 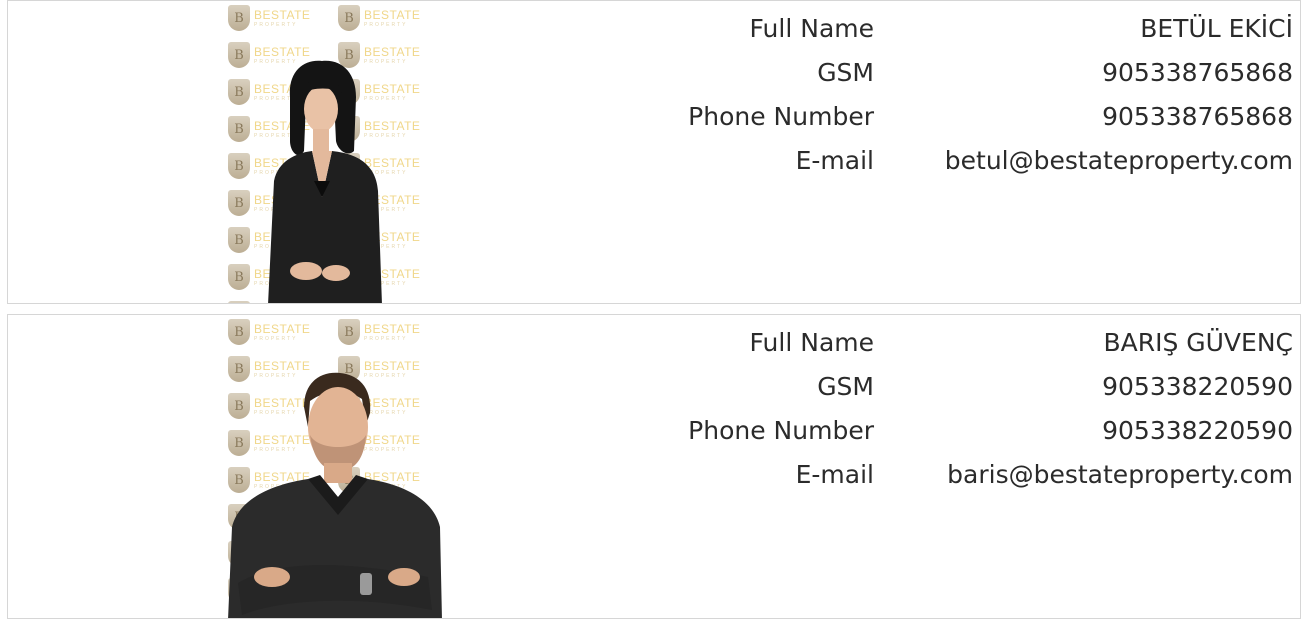 What do you see at coordinates (1216, 28) in the screenshot?
I see `value-full-name: BETÜL EKİCİ` at bounding box center [1216, 28].